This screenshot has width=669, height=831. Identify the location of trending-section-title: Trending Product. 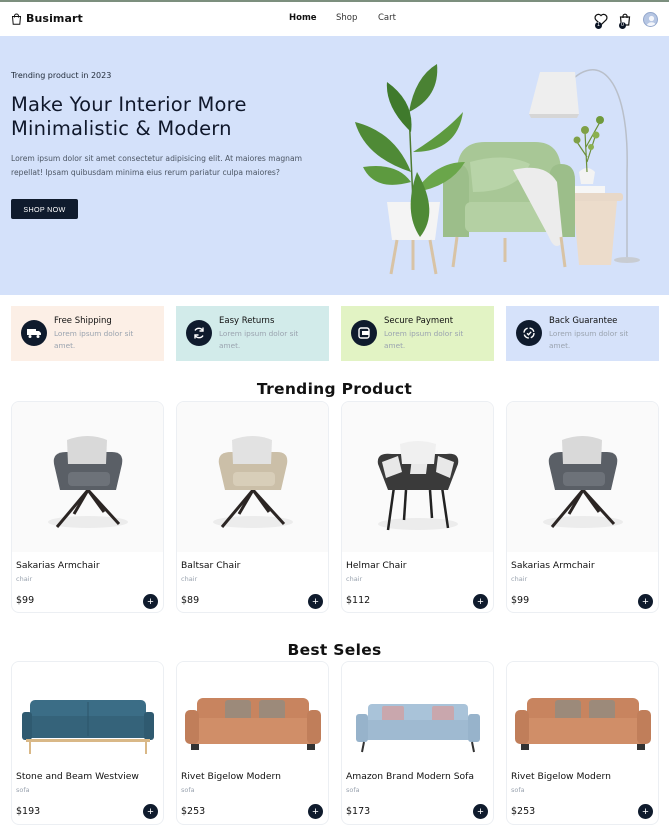
(334, 389).